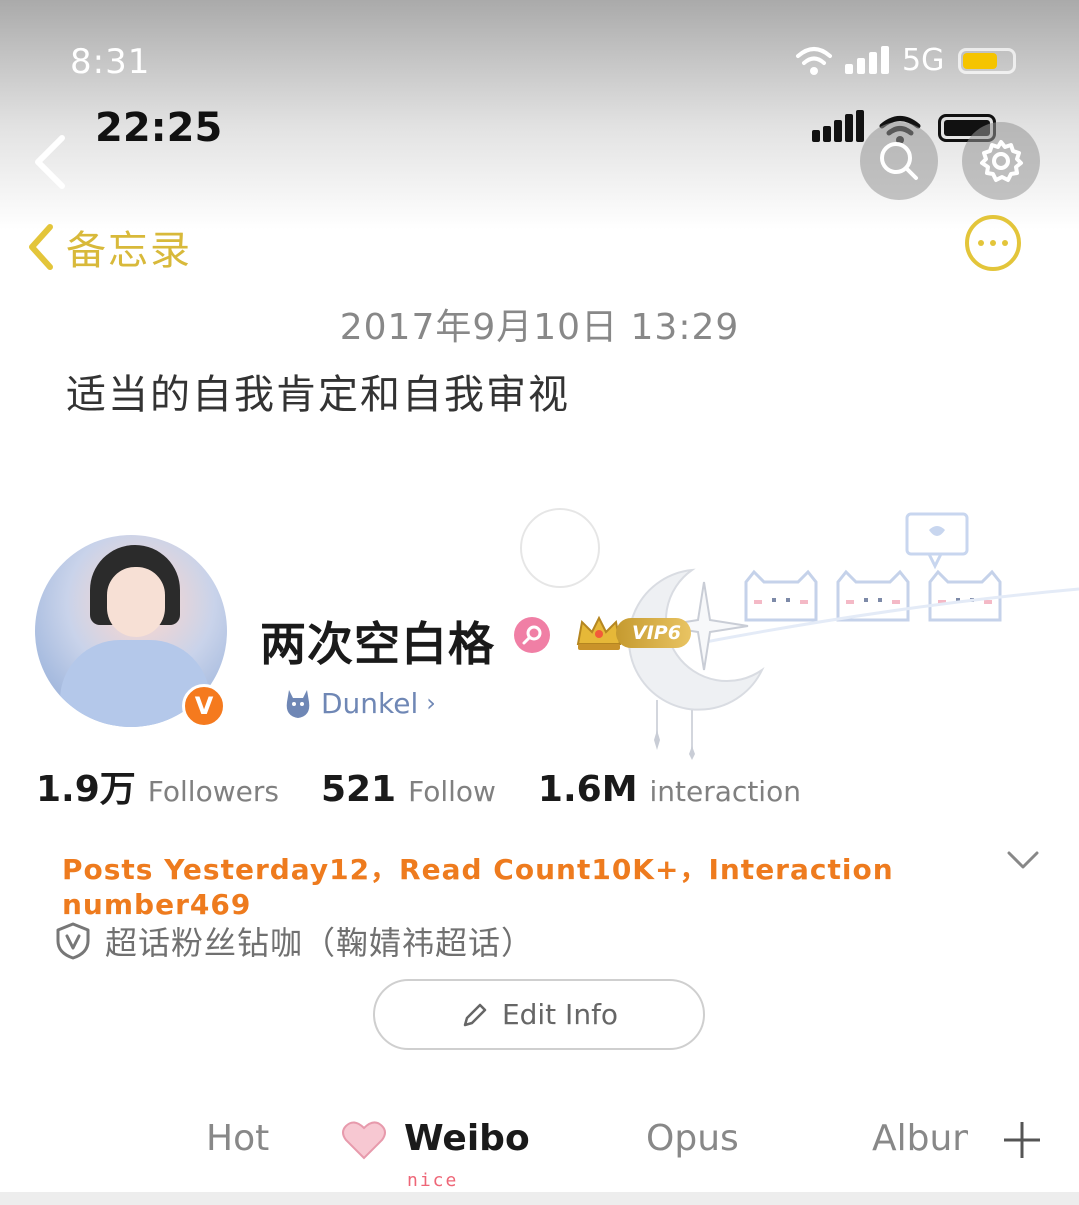  What do you see at coordinates (560, 548) in the screenshot?
I see `decorative-circle` at bounding box center [560, 548].